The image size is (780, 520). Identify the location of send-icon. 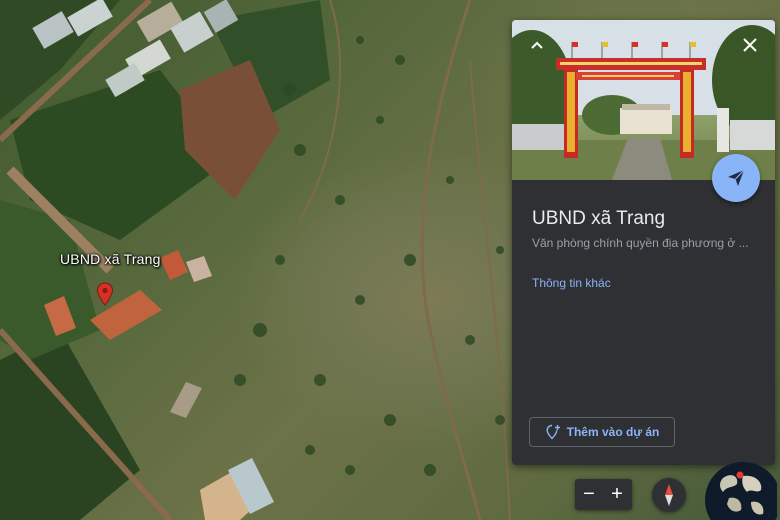
(736, 177).